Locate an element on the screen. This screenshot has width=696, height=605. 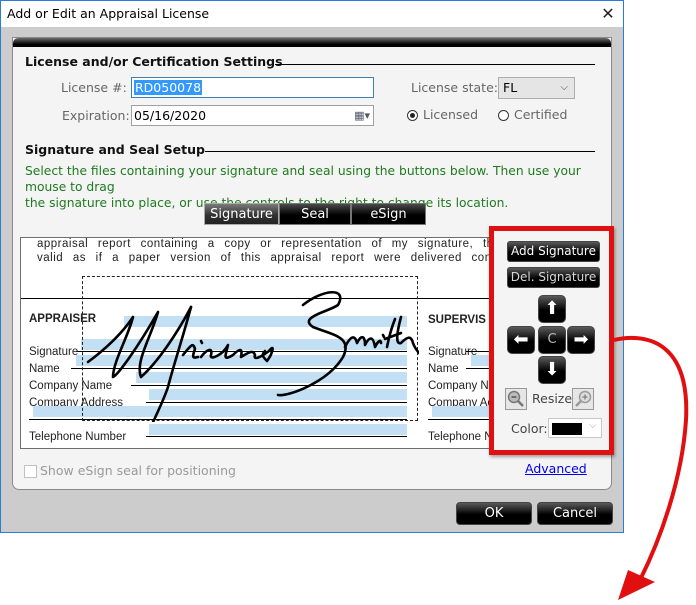
annotation-arrow is located at coordinates (651, 467).